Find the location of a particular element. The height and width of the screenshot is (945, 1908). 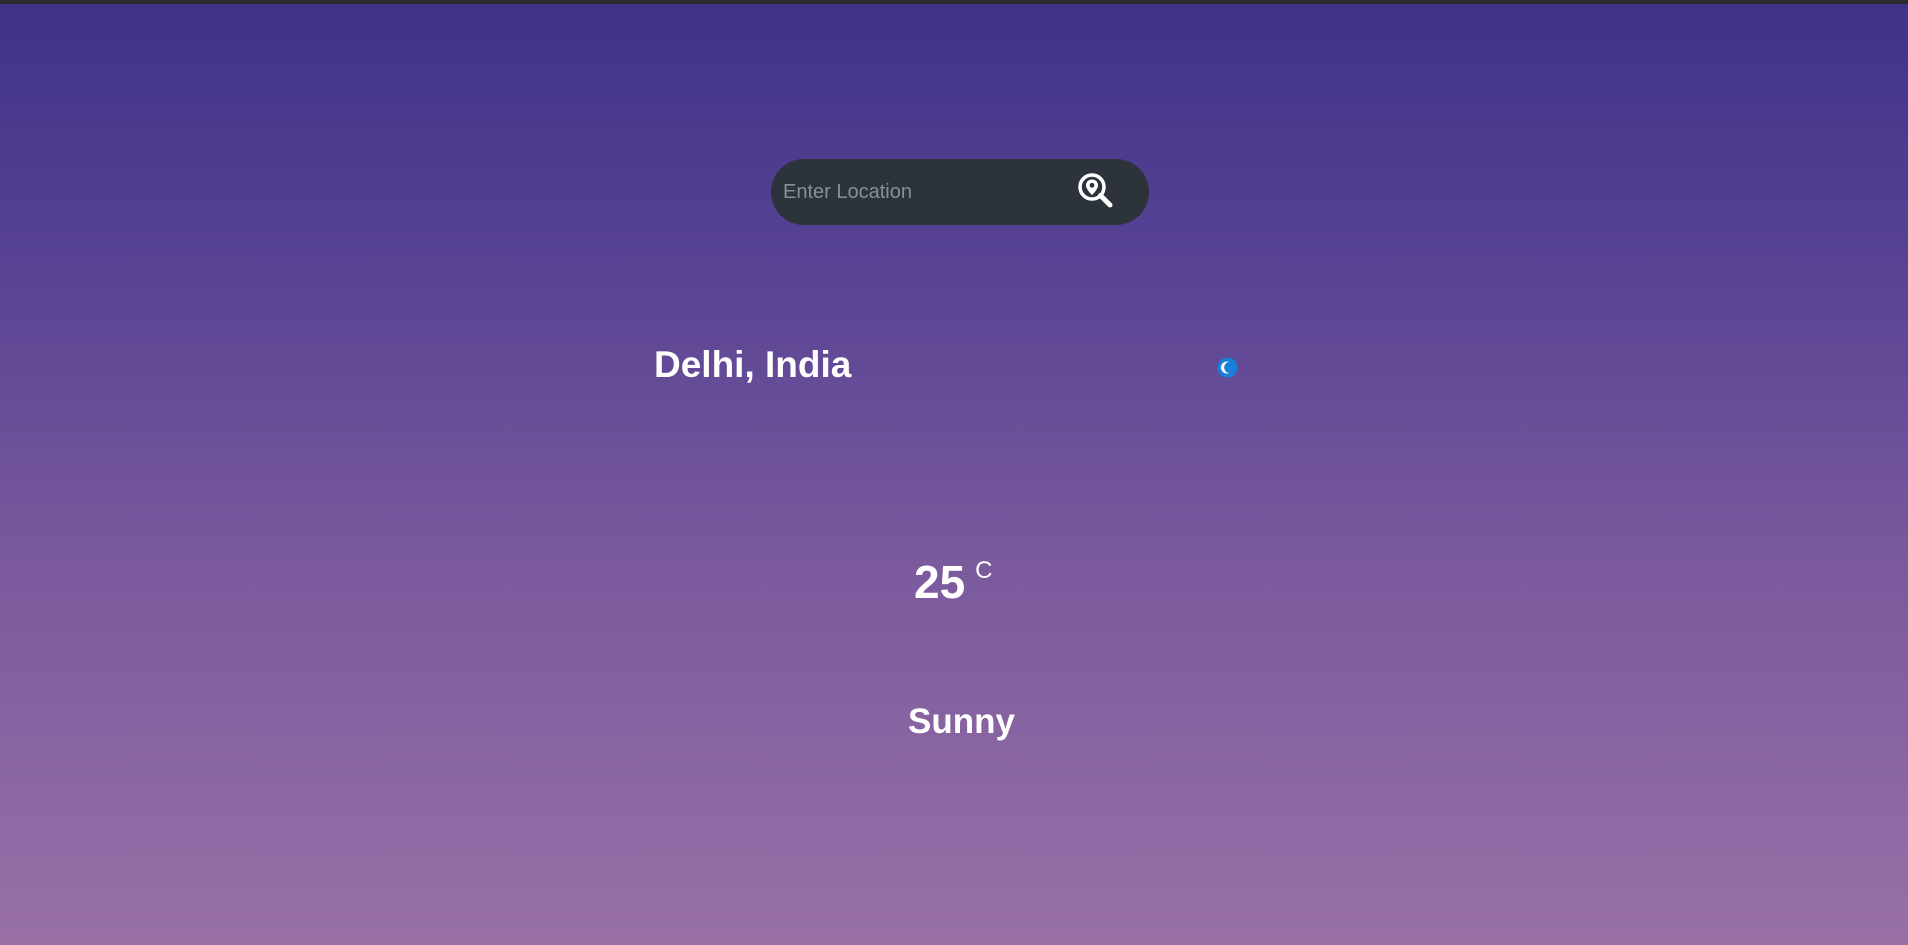

moon-icon is located at coordinates (1227, 367).